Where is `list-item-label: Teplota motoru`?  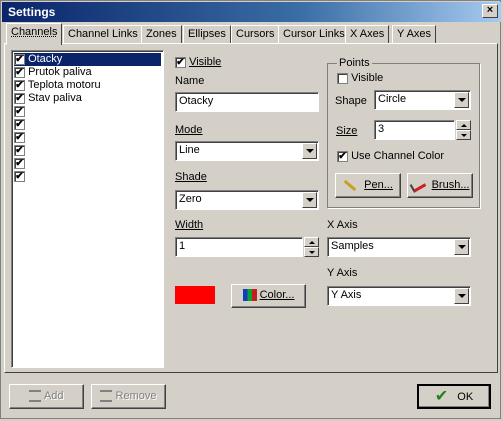
list-item-label: Teplota motoru is located at coordinates (64, 85).